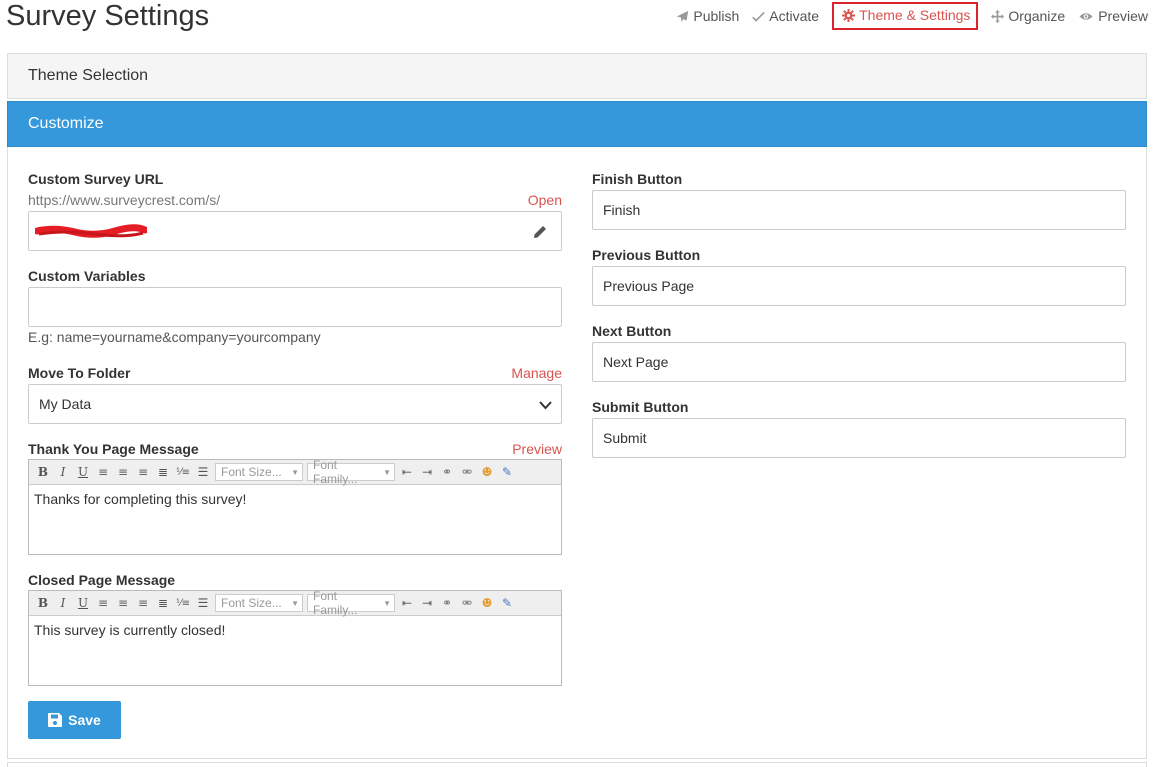 This screenshot has height=767, width=1156. What do you see at coordinates (859, 438) in the screenshot?
I see `submit-button-input: Submit` at bounding box center [859, 438].